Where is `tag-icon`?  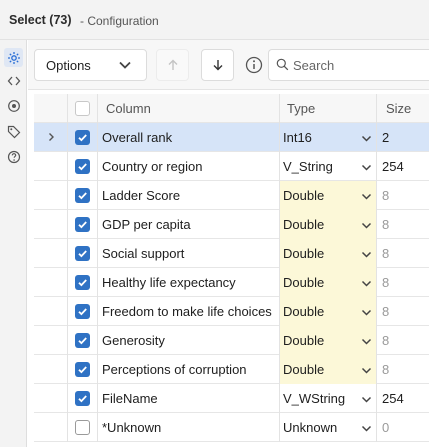
tag-icon is located at coordinates (13, 131).